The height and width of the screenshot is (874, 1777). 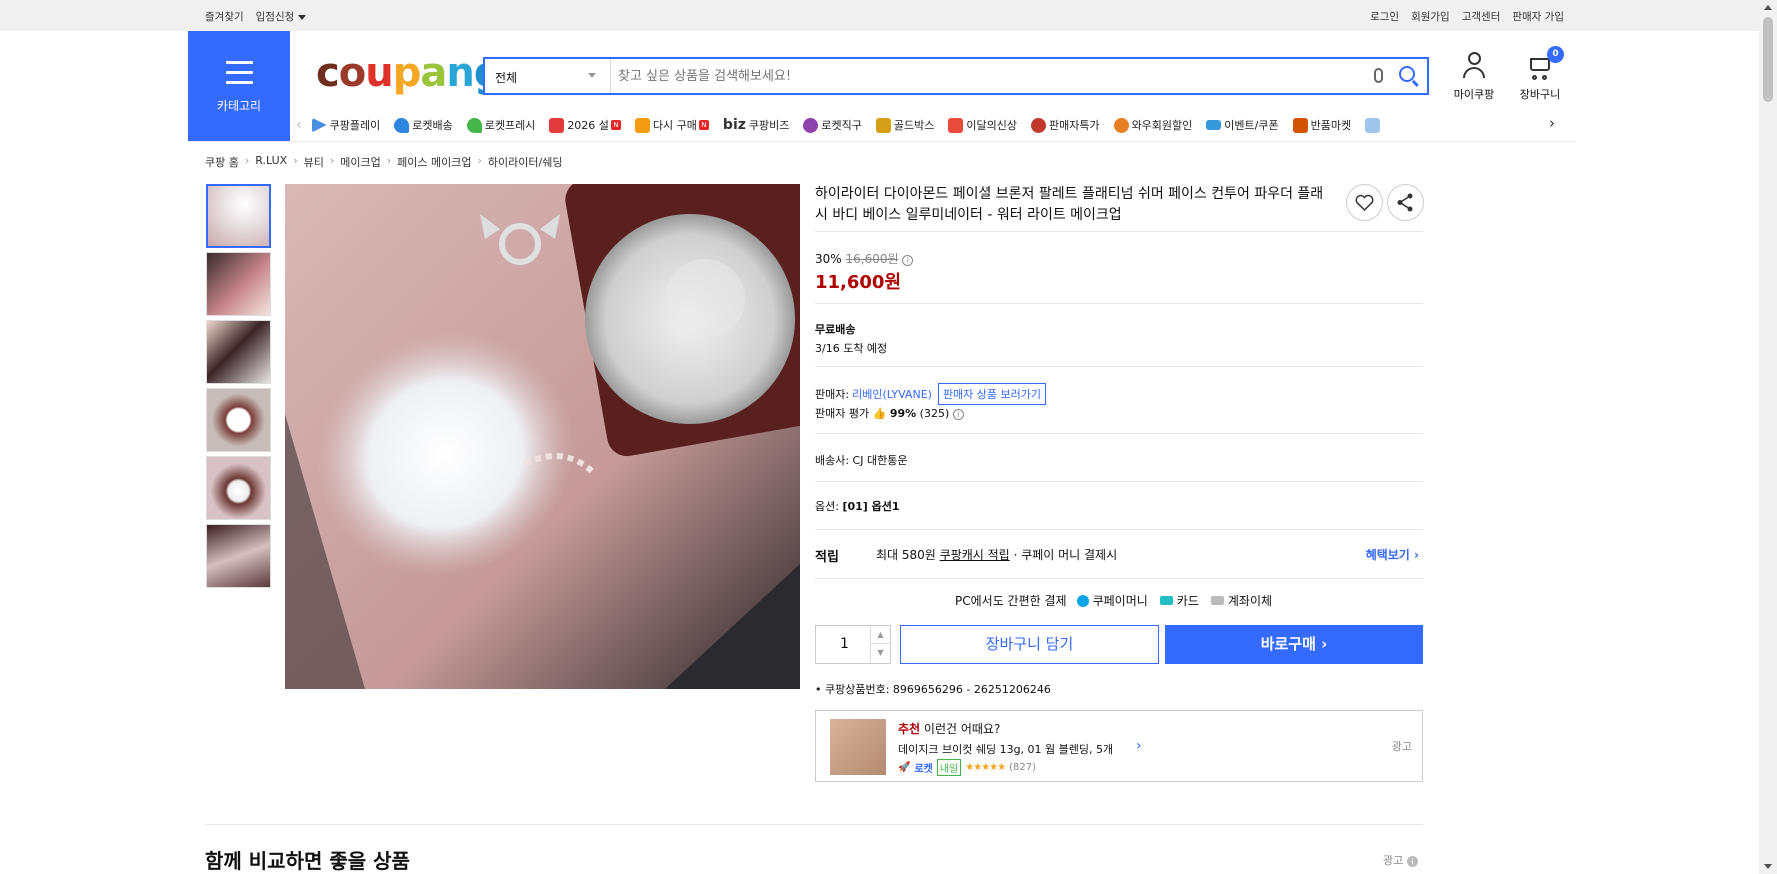 What do you see at coordinates (432, 125) in the screenshot?
I see `nav-label: 로켓배송` at bounding box center [432, 125].